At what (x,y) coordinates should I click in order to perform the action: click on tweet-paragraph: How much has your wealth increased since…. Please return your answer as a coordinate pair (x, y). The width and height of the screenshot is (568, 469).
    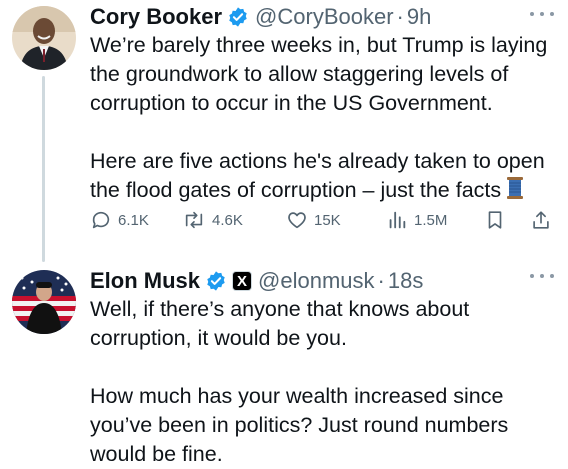
    Looking at the image, I should click on (299, 425).